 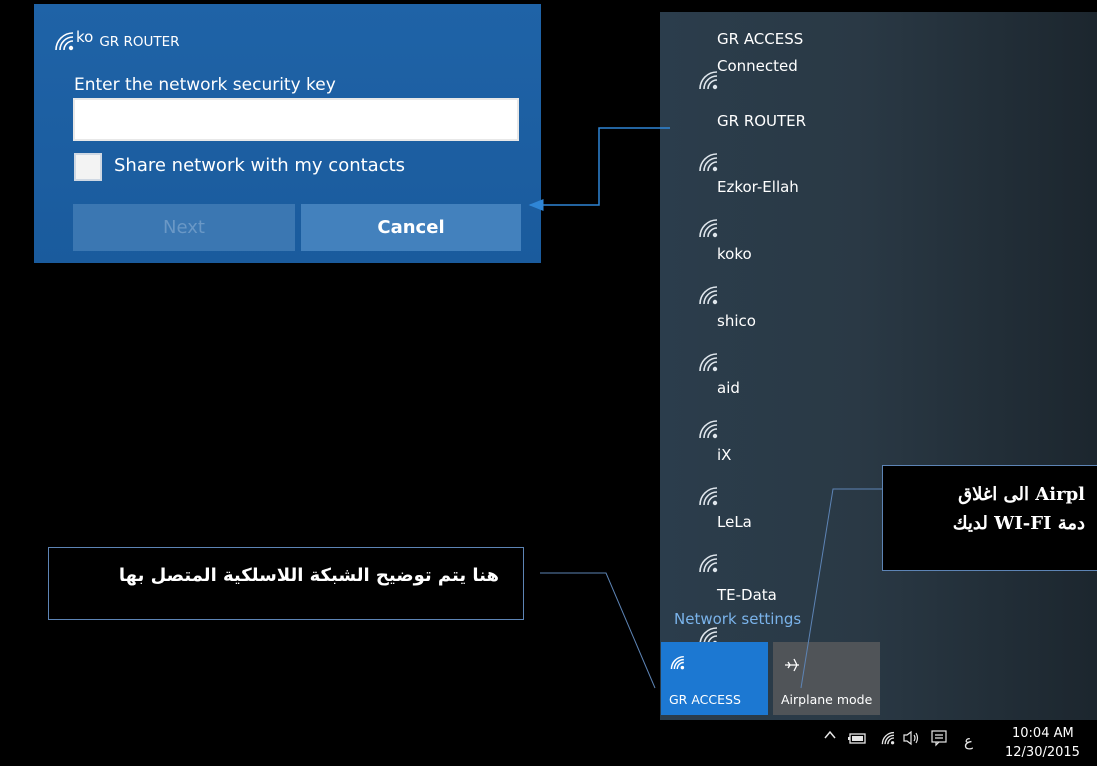 What do you see at coordinates (714, 678) in the screenshot?
I see `wifi-quick-action-tile: GR ACCESS` at bounding box center [714, 678].